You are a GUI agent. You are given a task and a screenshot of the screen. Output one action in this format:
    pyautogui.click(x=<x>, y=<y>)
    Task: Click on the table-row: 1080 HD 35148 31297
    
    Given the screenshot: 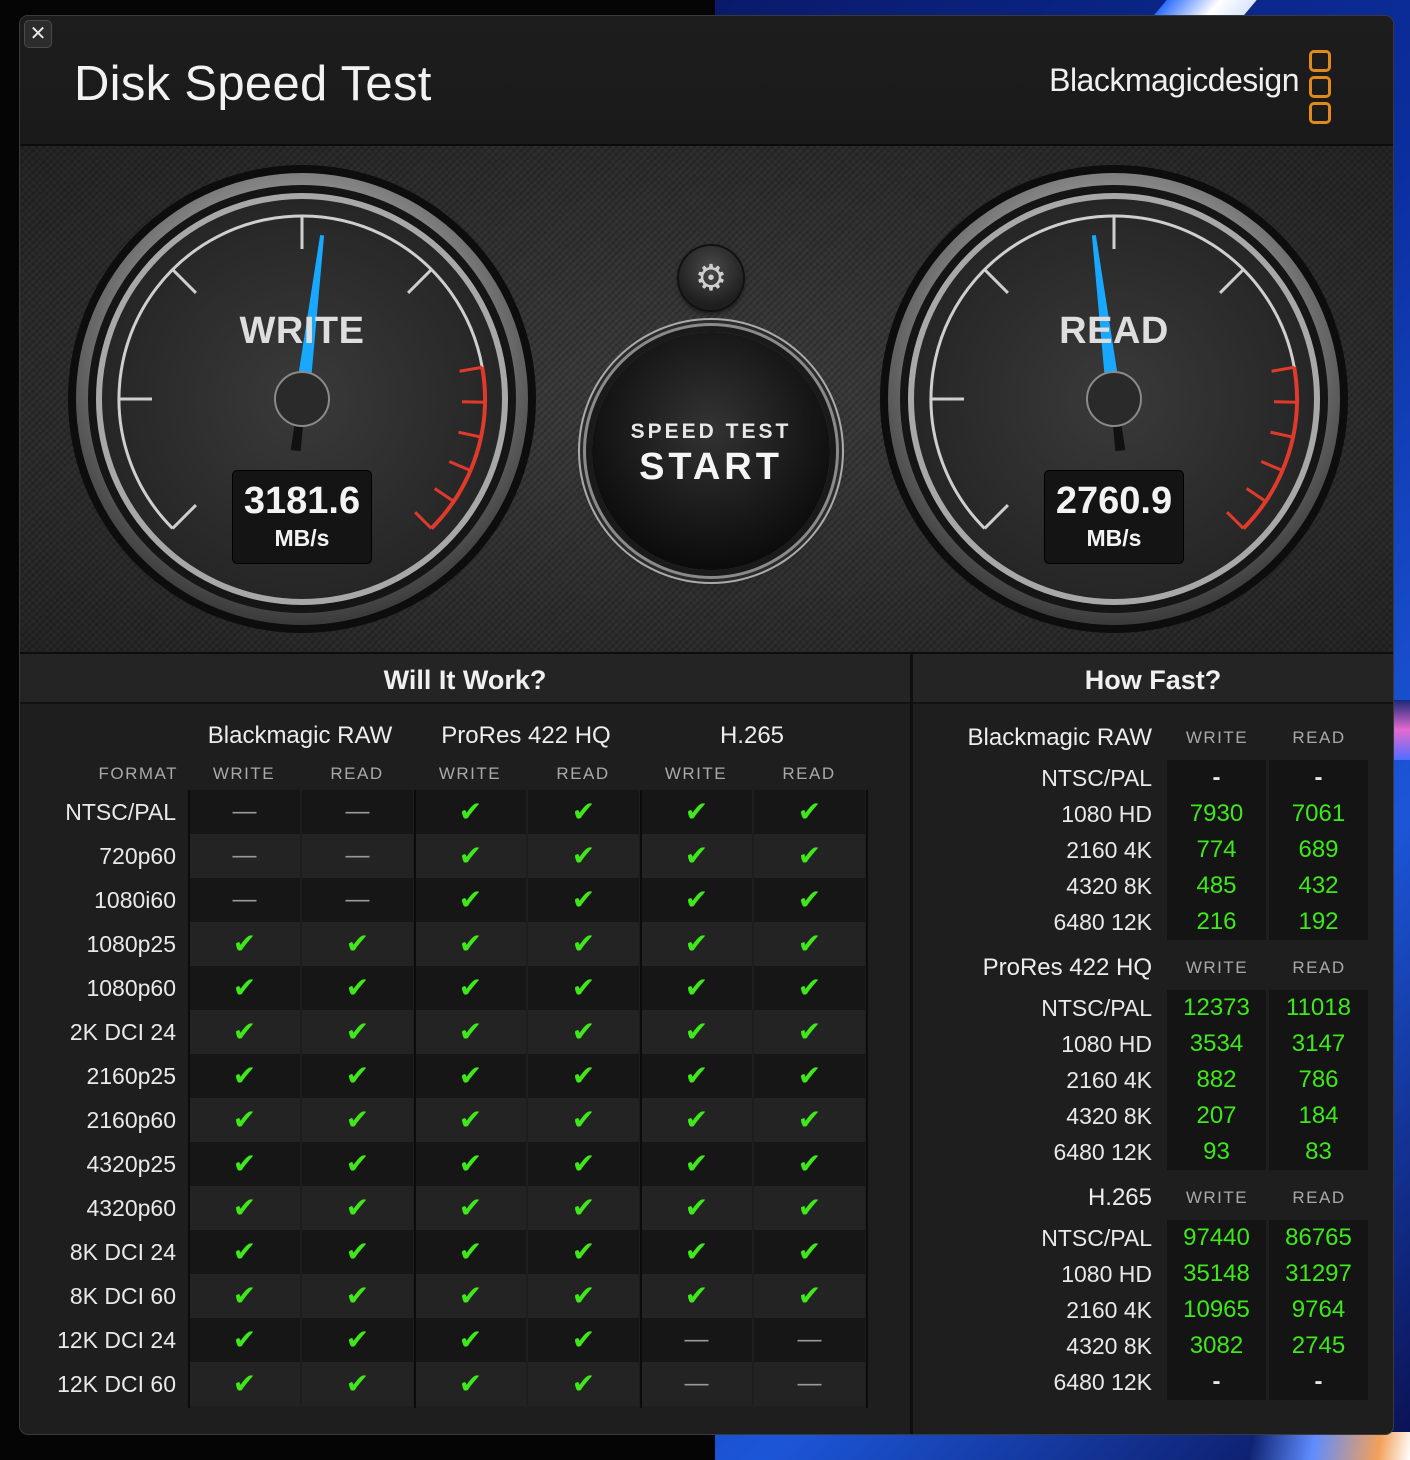 What is the action you would take?
    pyautogui.click(x=1153, y=1274)
    